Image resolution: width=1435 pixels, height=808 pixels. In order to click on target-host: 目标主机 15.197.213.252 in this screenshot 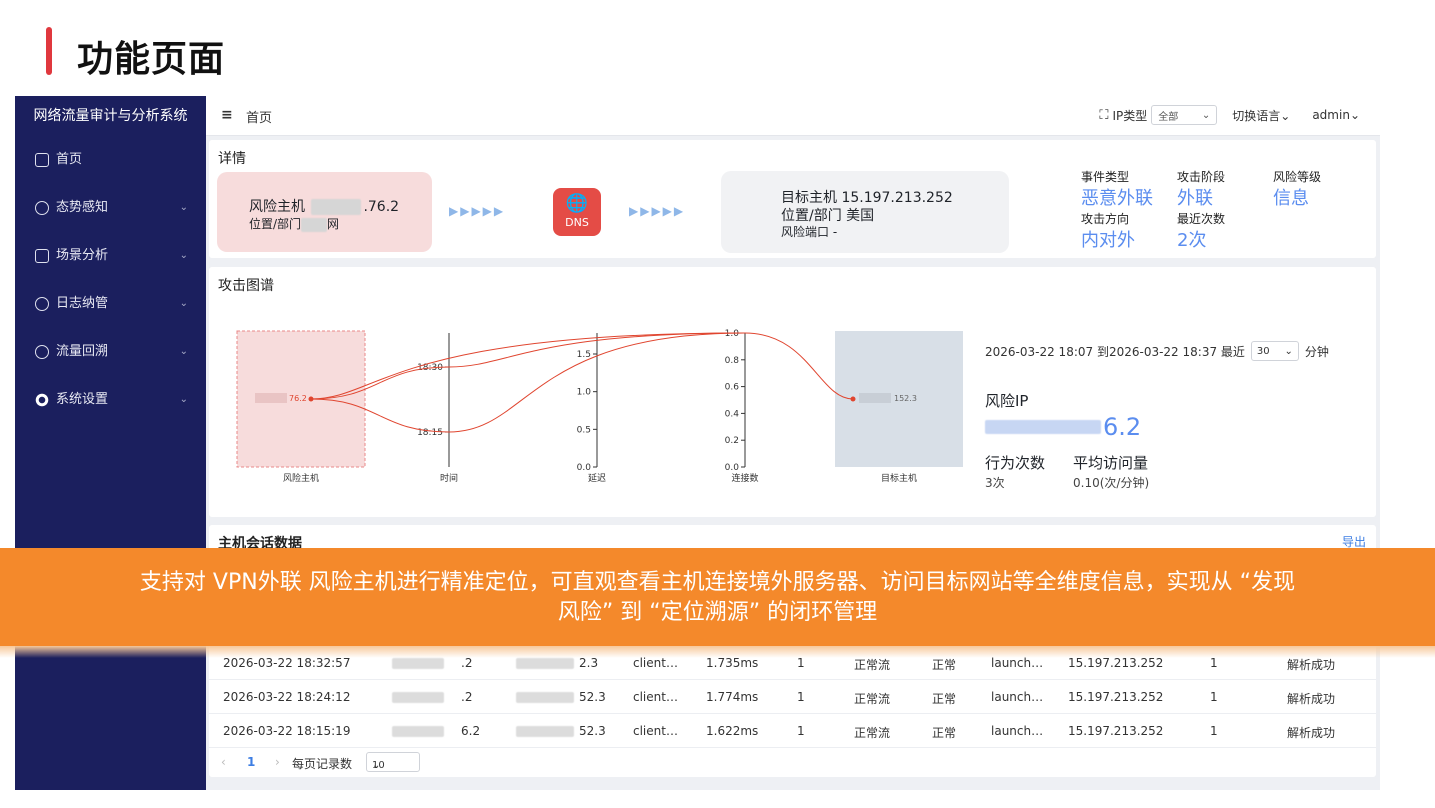, I will do `click(867, 198)`.